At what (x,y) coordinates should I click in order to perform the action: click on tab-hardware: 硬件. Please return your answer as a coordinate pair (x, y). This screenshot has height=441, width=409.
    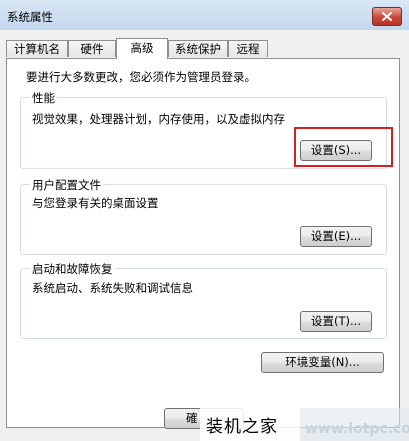
    Looking at the image, I should click on (92, 48).